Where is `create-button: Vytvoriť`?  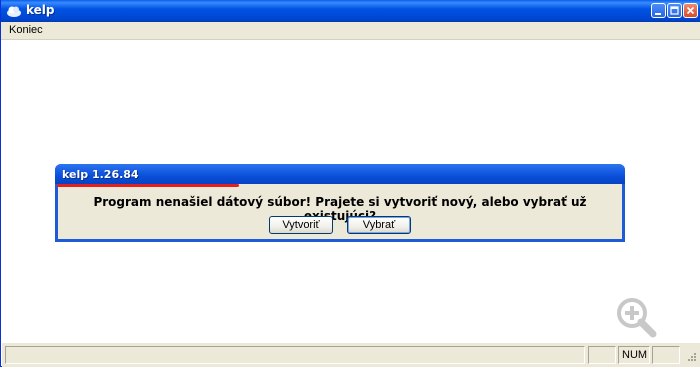
create-button: Vytvoriť is located at coordinates (301, 225).